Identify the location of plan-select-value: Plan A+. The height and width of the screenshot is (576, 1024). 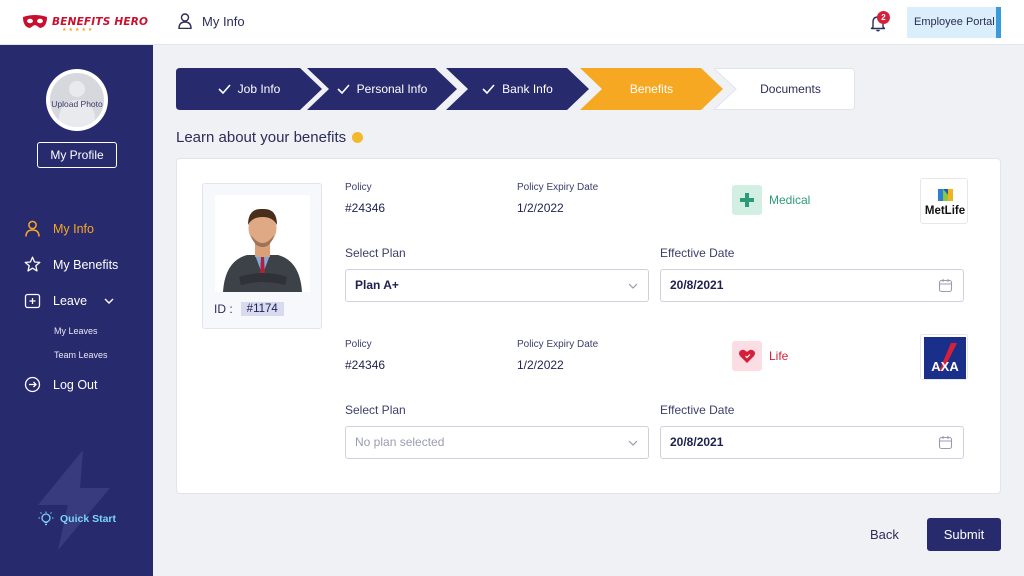
(377, 285).